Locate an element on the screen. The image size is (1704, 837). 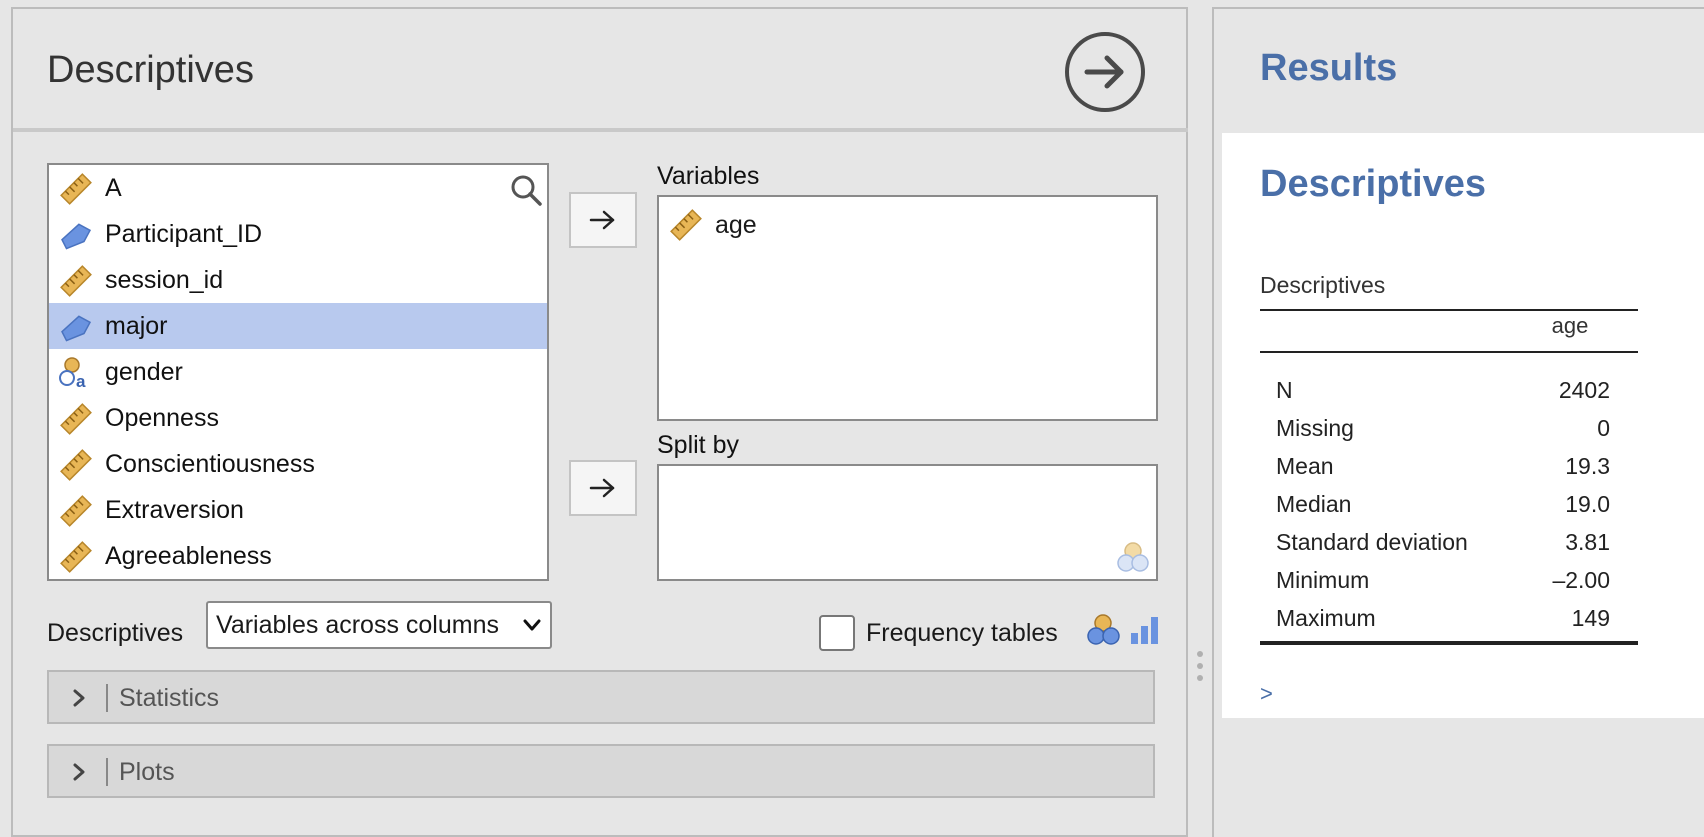
table-row: Mean 19.3 is located at coordinates (1449, 472).